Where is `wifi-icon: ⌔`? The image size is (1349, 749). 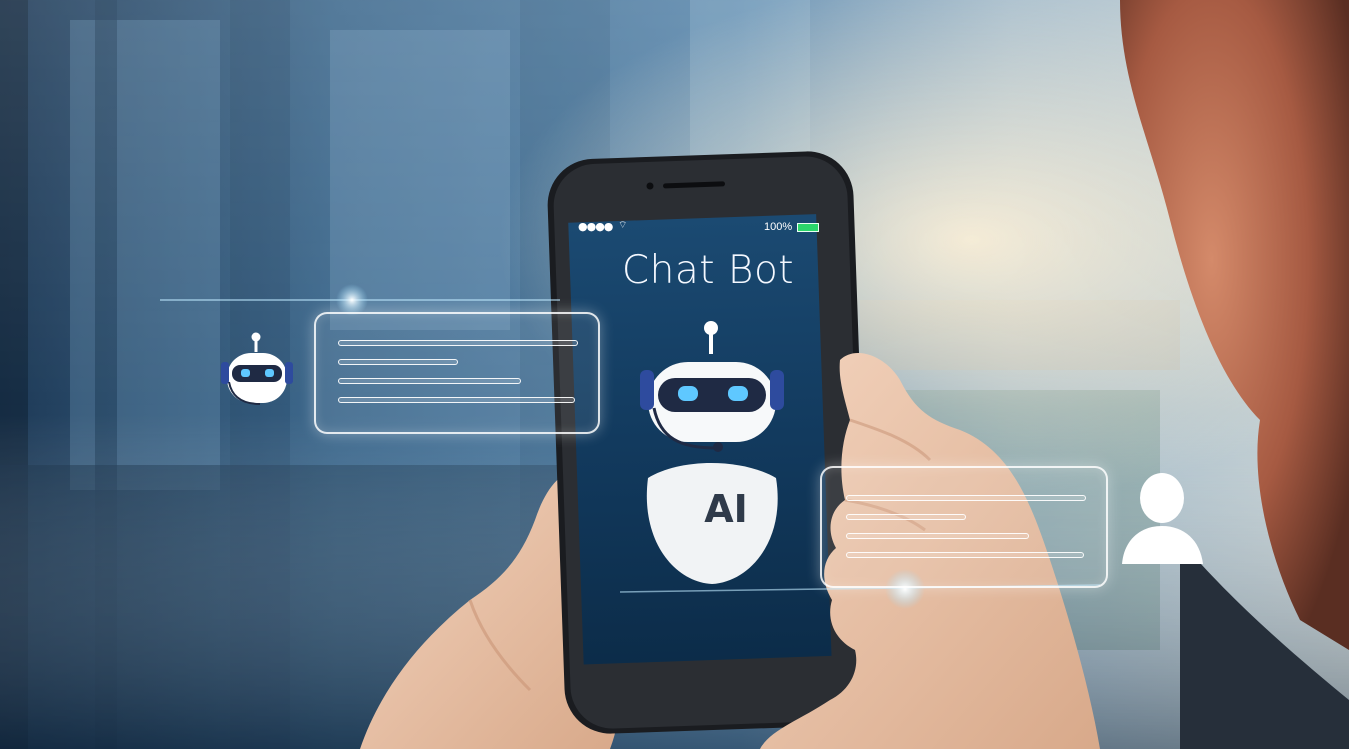
wifi-icon: ⌔ is located at coordinates (623, 225).